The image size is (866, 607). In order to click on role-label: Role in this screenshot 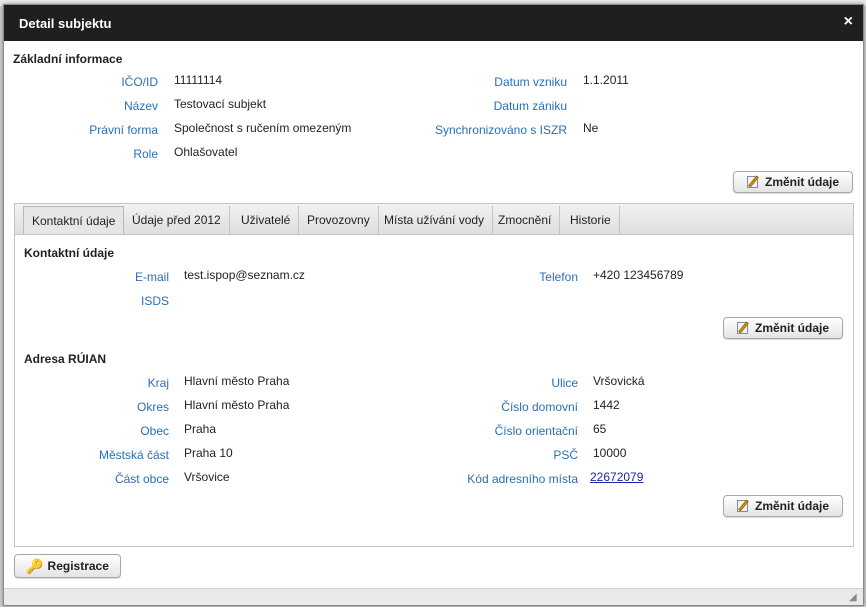, I will do `click(145, 154)`.